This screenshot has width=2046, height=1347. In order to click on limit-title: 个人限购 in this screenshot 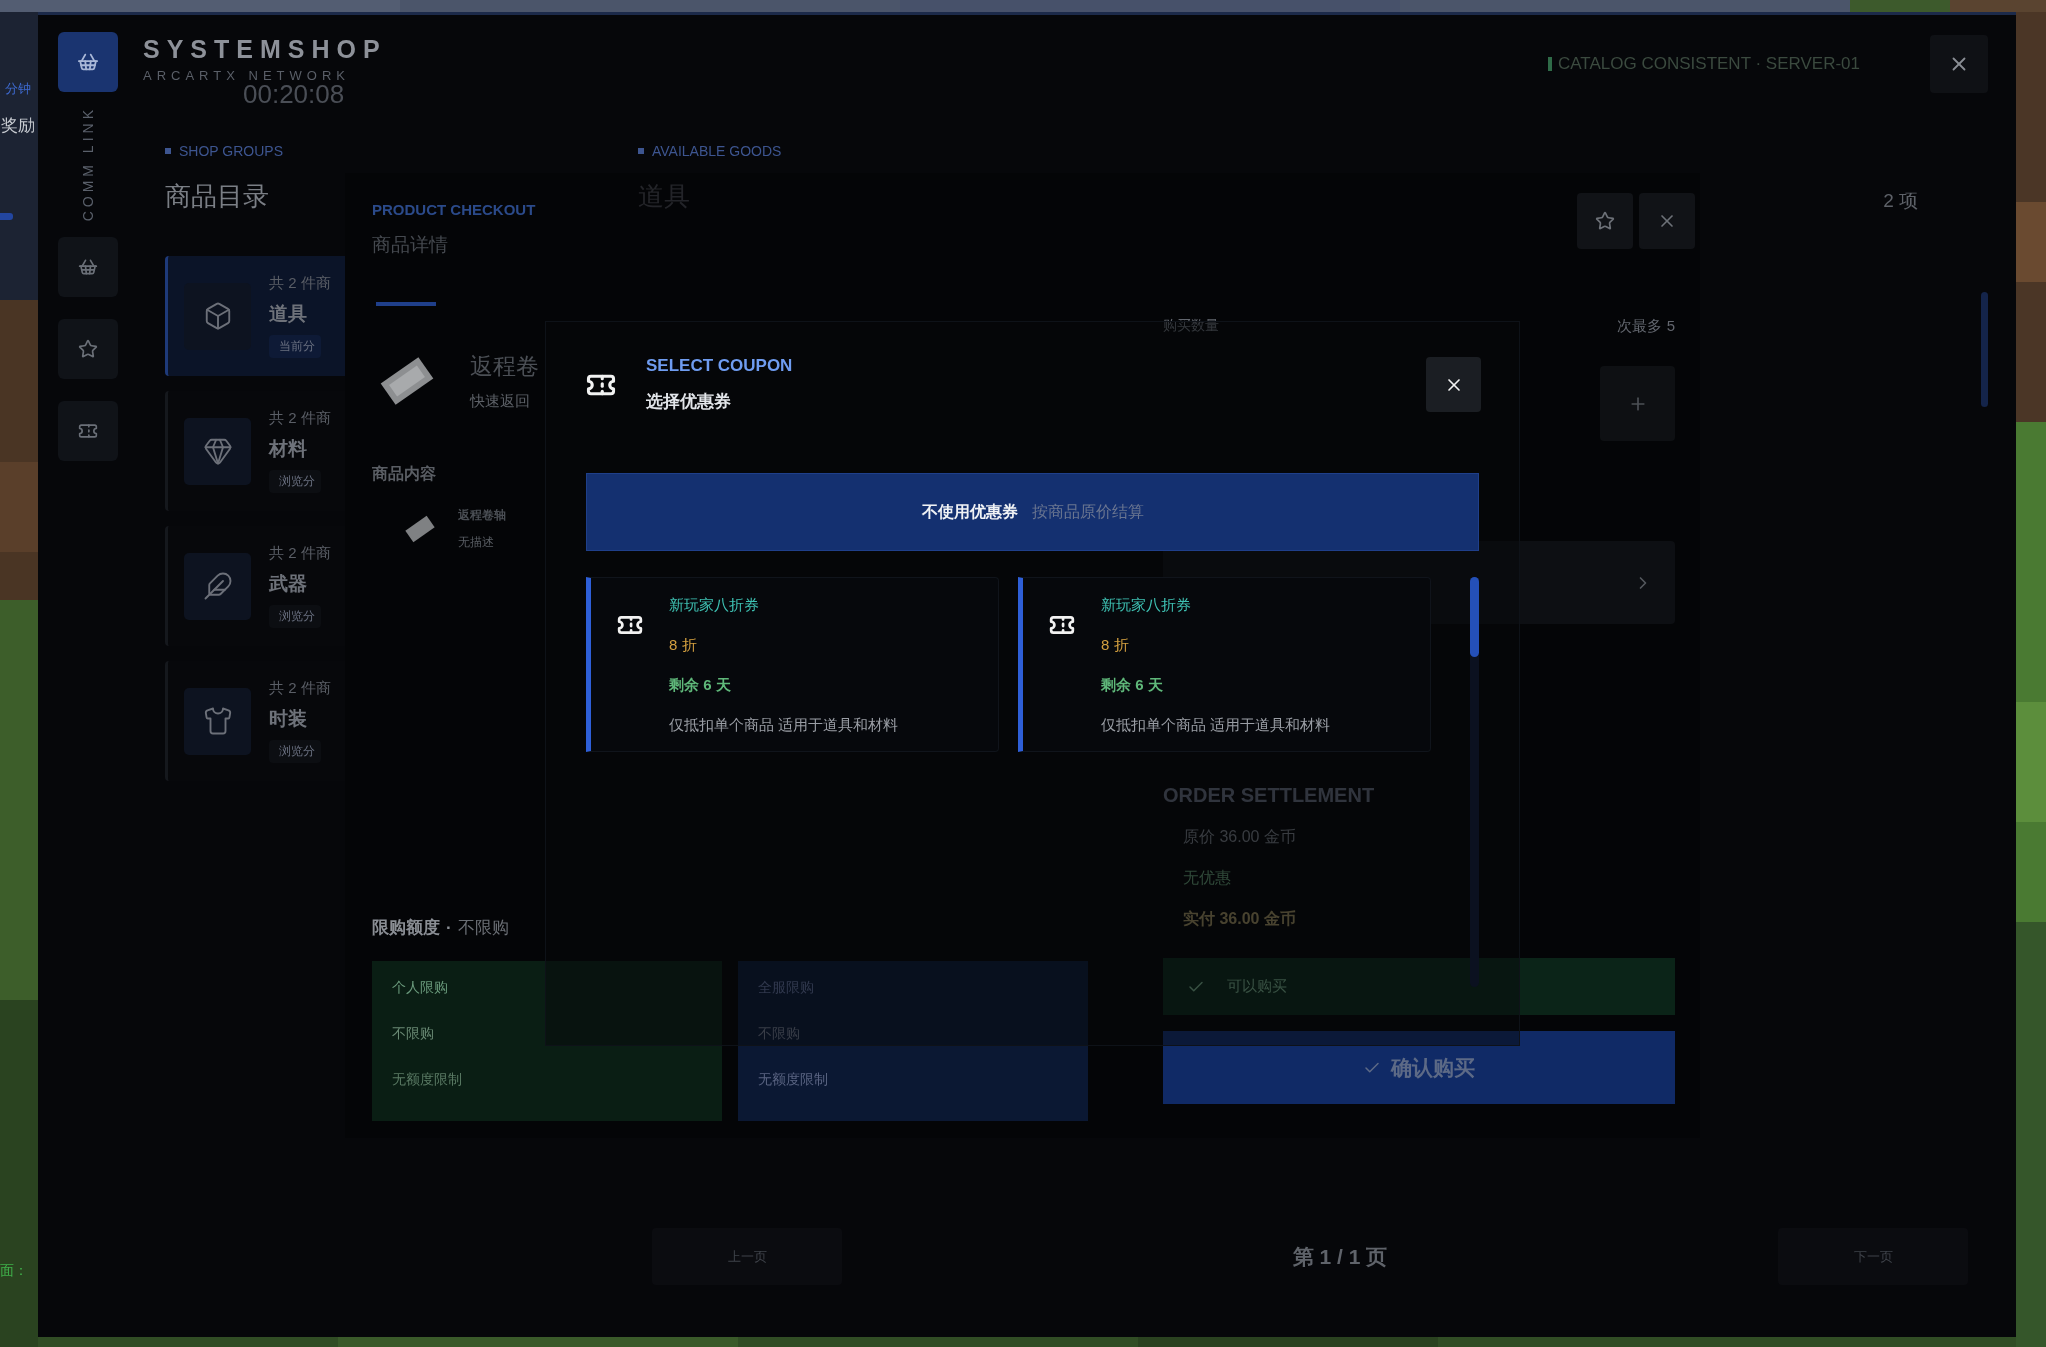, I will do `click(420, 988)`.